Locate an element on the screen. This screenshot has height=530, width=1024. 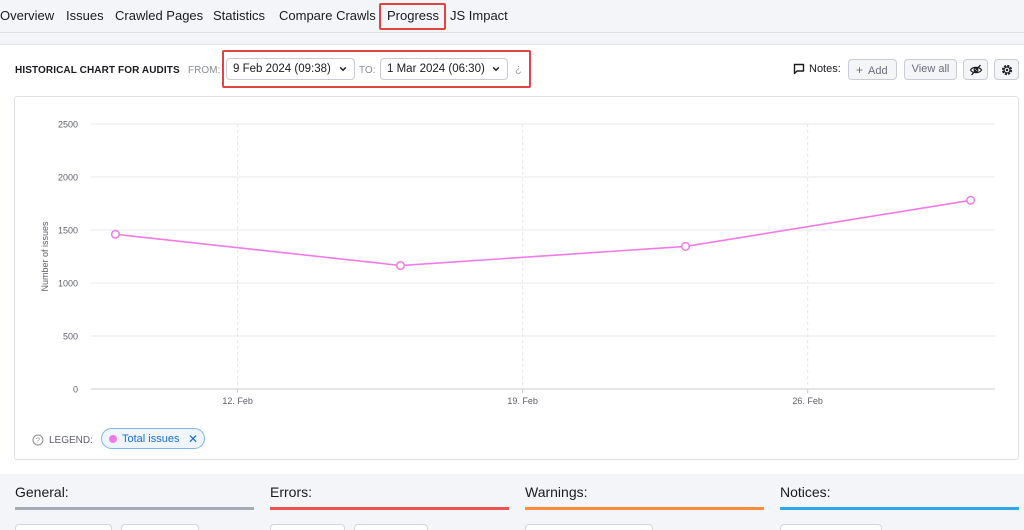
section-errors-bar is located at coordinates (389, 508).